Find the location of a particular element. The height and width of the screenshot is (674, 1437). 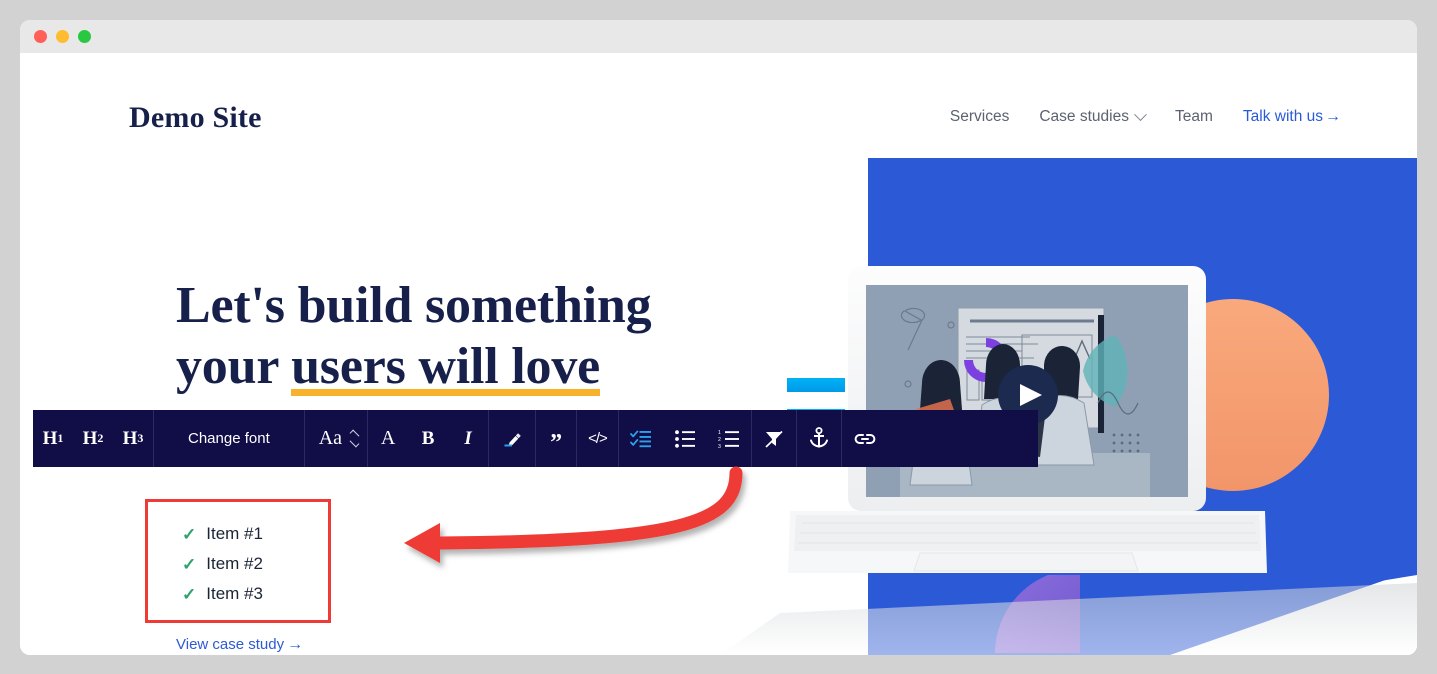

orange-circle-shape is located at coordinates (1233, 395).